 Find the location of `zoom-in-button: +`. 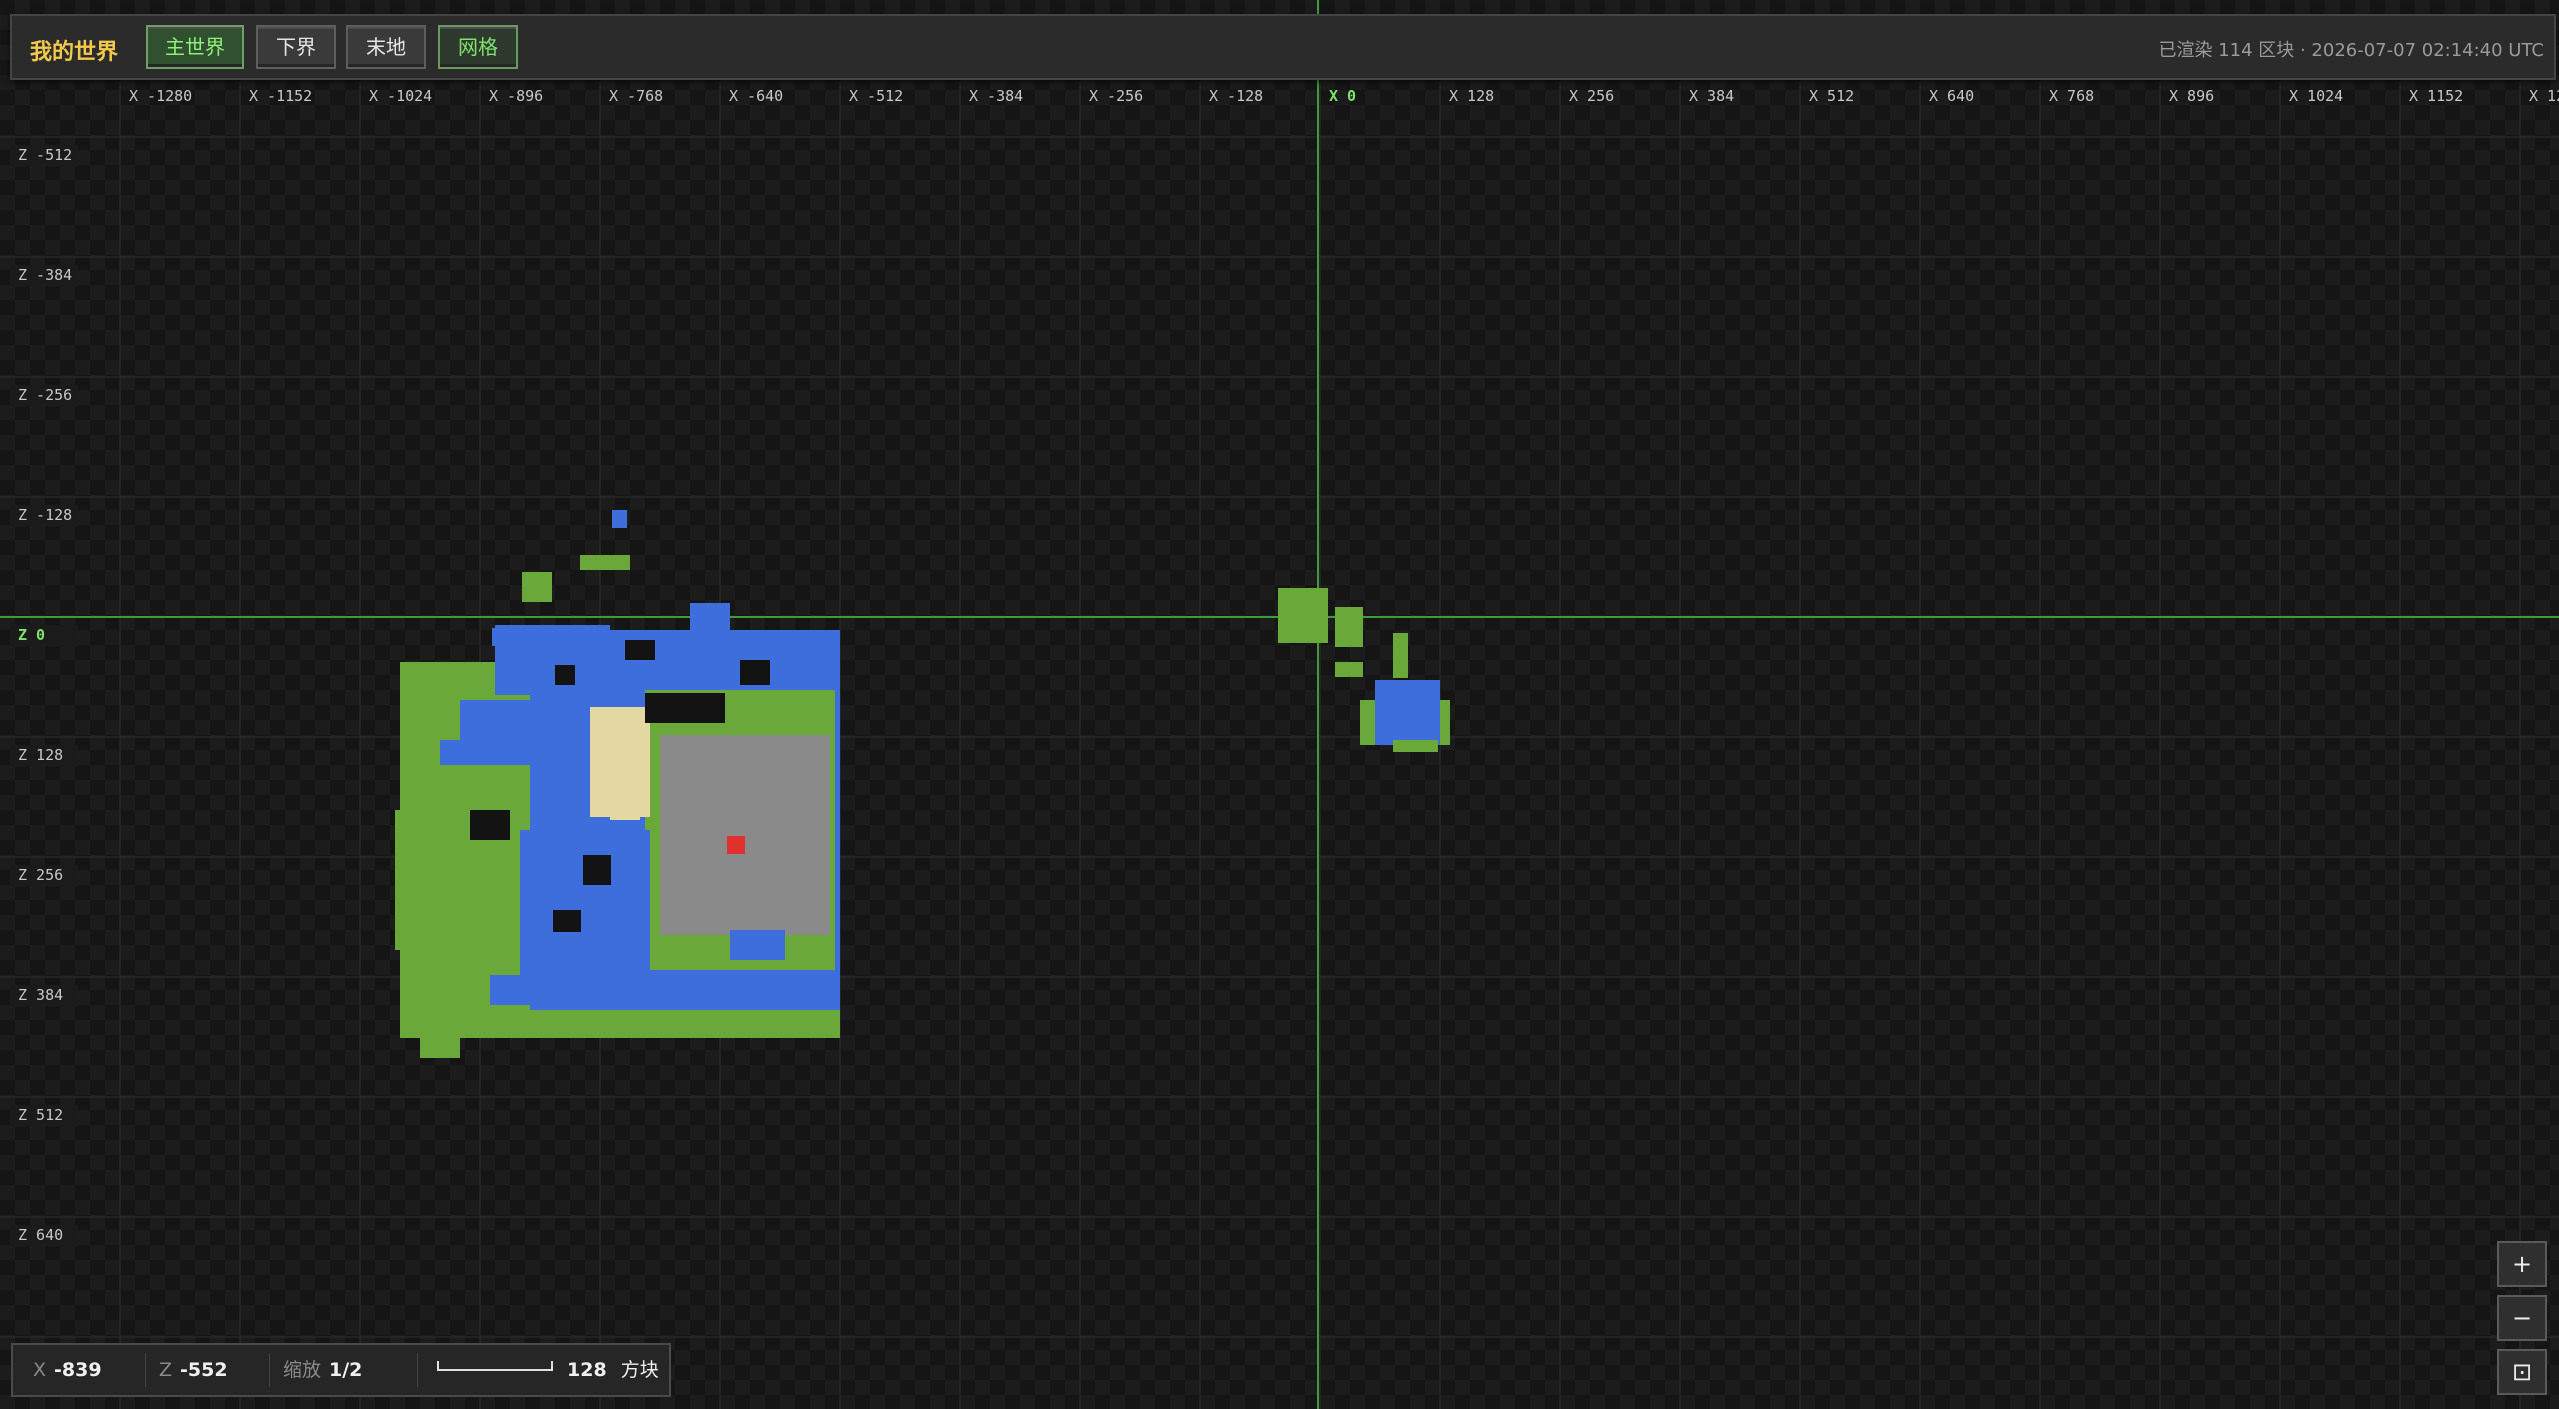

zoom-in-button: + is located at coordinates (2522, 1264).